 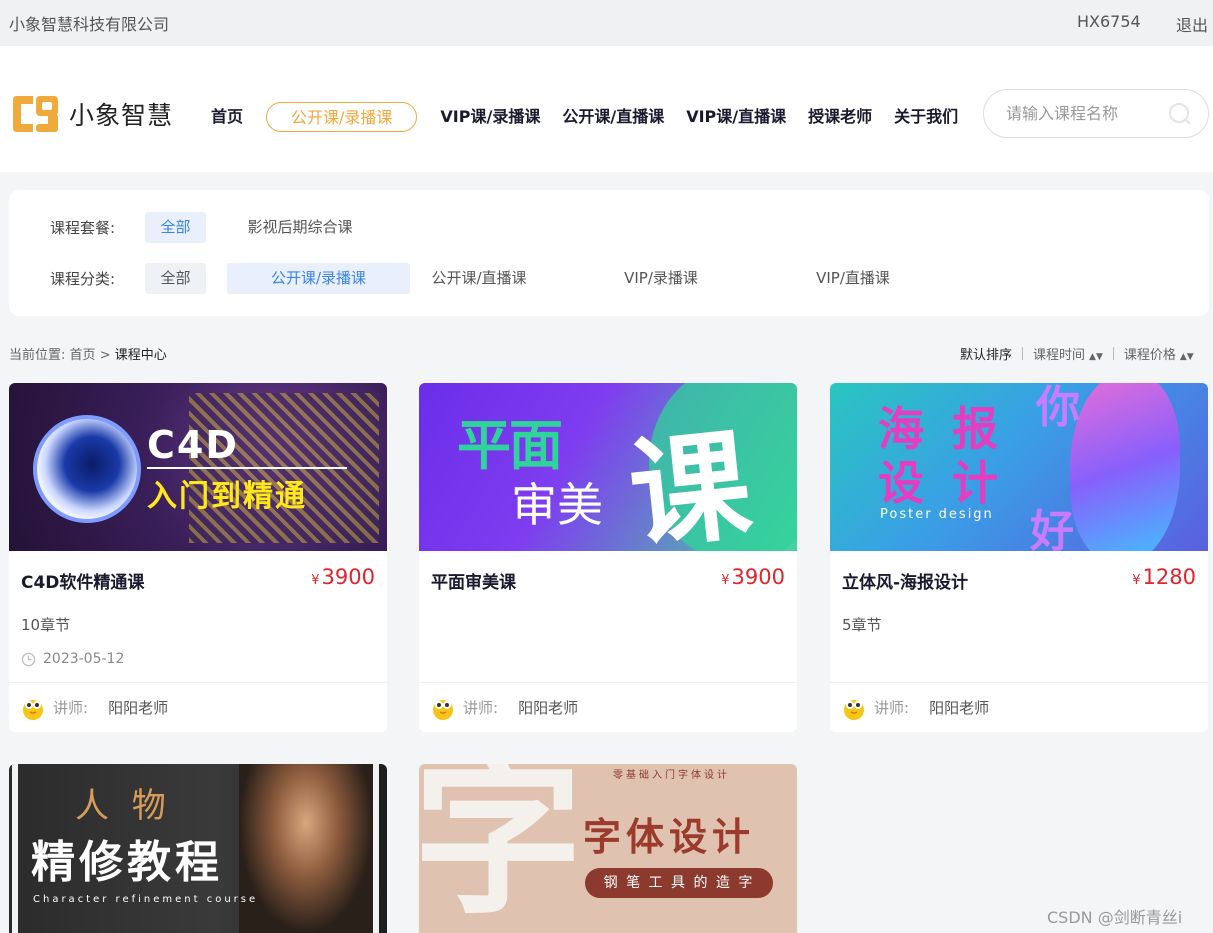 What do you see at coordinates (342, 117) in the screenshot?
I see `nav-open-recorded: 公开课/录播课` at bounding box center [342, 117].